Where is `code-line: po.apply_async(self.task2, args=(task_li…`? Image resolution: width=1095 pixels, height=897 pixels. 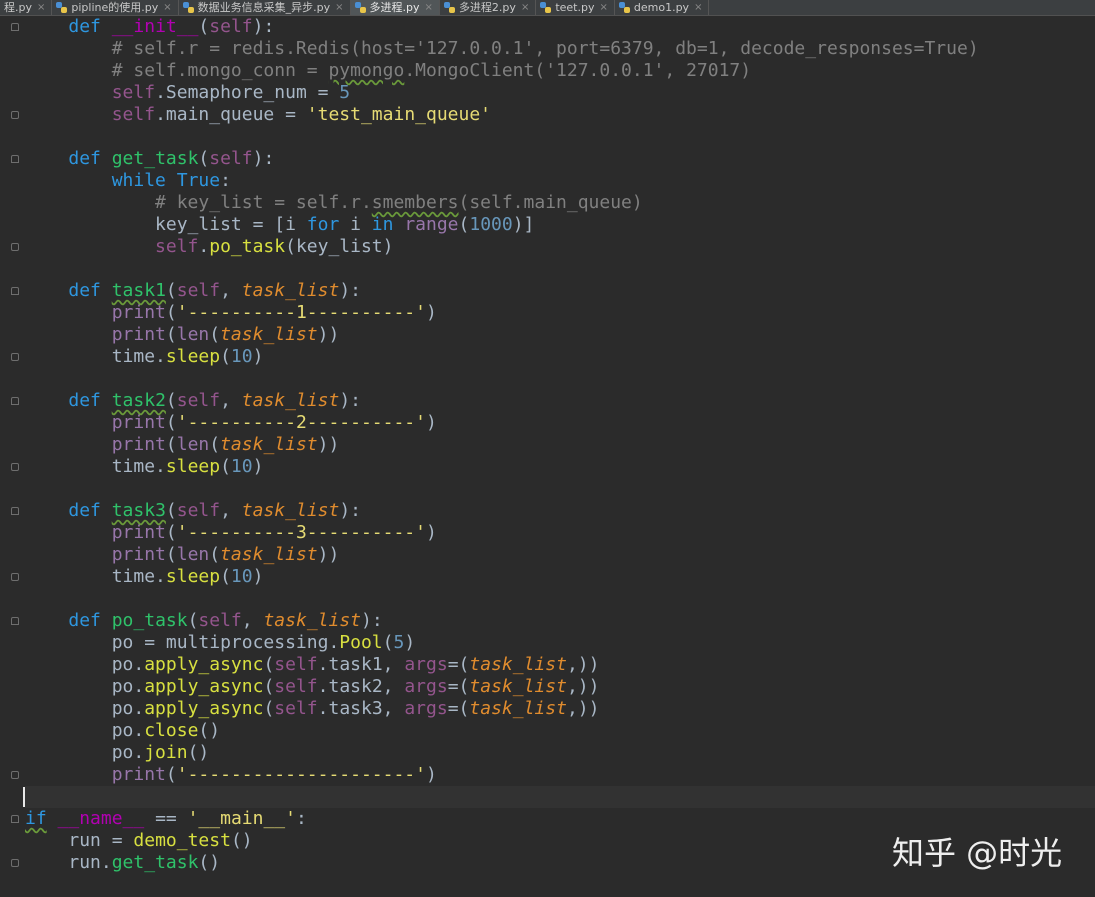 code-line: po.apply_async(self.task2, args=(task_li… is located at coordinates (560, 687).